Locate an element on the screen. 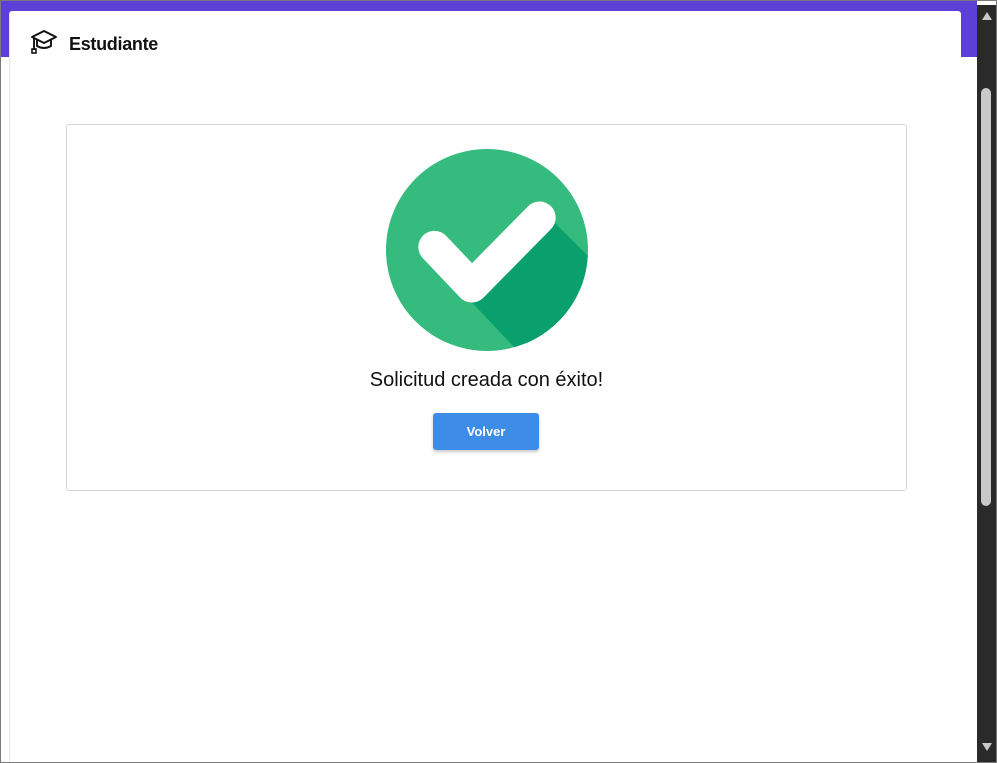 This screenshot has height=763, width=997. graduation-cap-icon is located at coordinates (44, 42).